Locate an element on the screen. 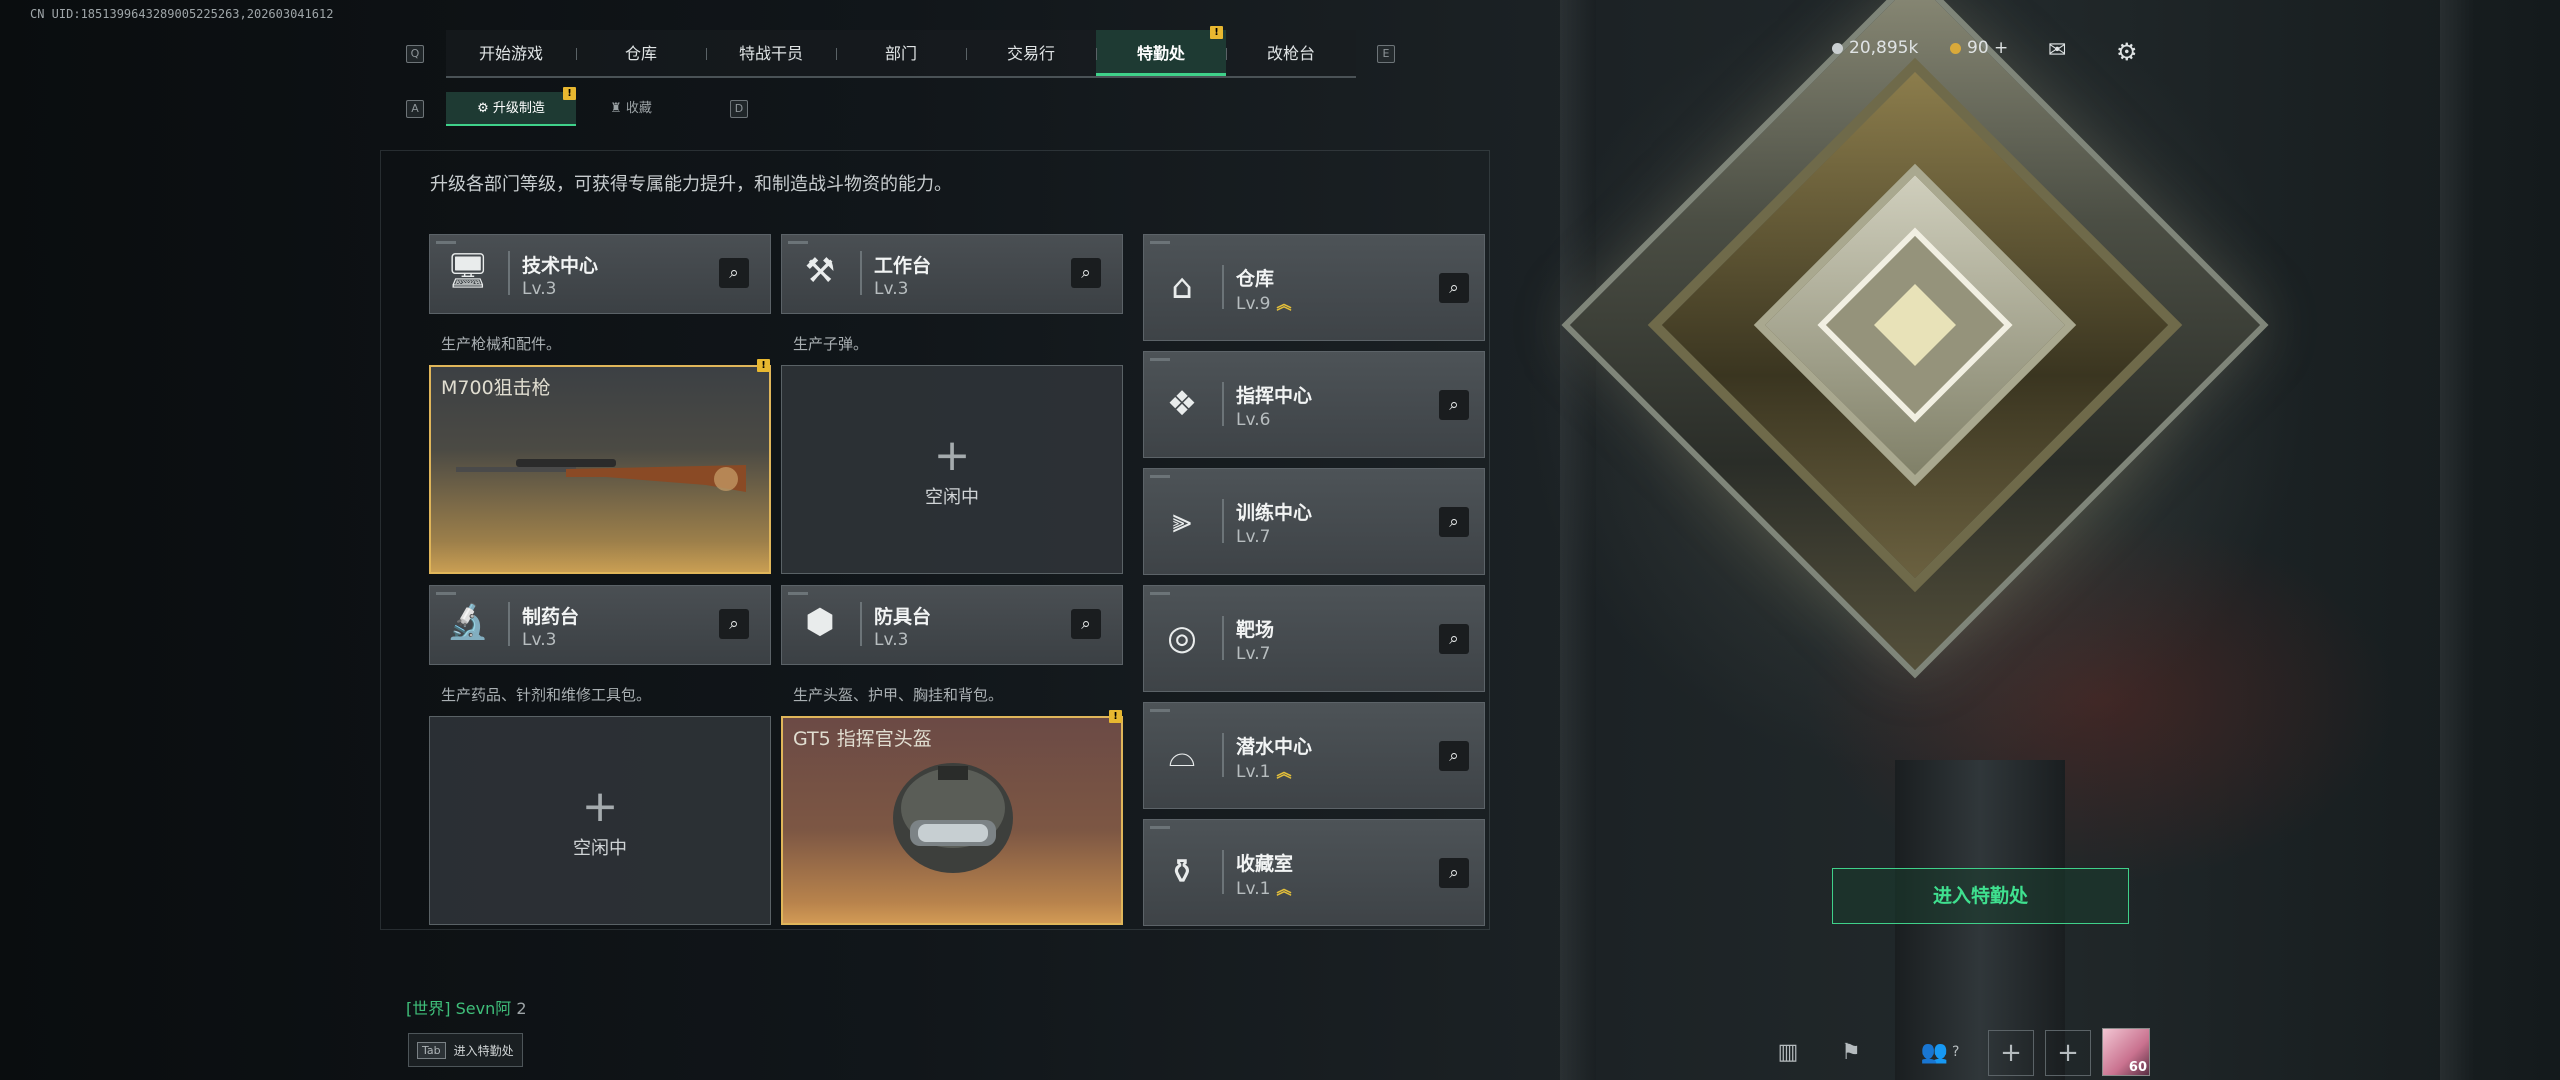 Image resolution: width=2560 pixels, height=1080 pixels. item-name: M700狙击枪 is located at coordinates (496, 388).